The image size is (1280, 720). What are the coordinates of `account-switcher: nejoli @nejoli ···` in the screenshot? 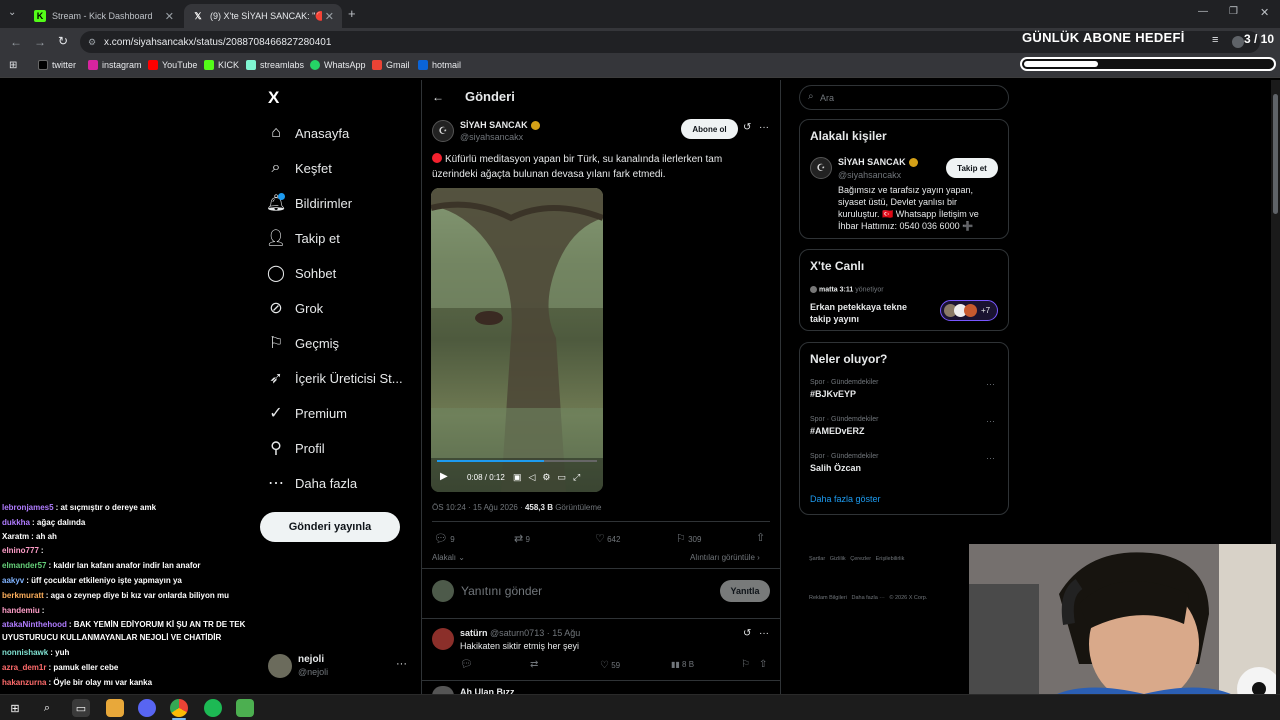 It's located at (338, 667).